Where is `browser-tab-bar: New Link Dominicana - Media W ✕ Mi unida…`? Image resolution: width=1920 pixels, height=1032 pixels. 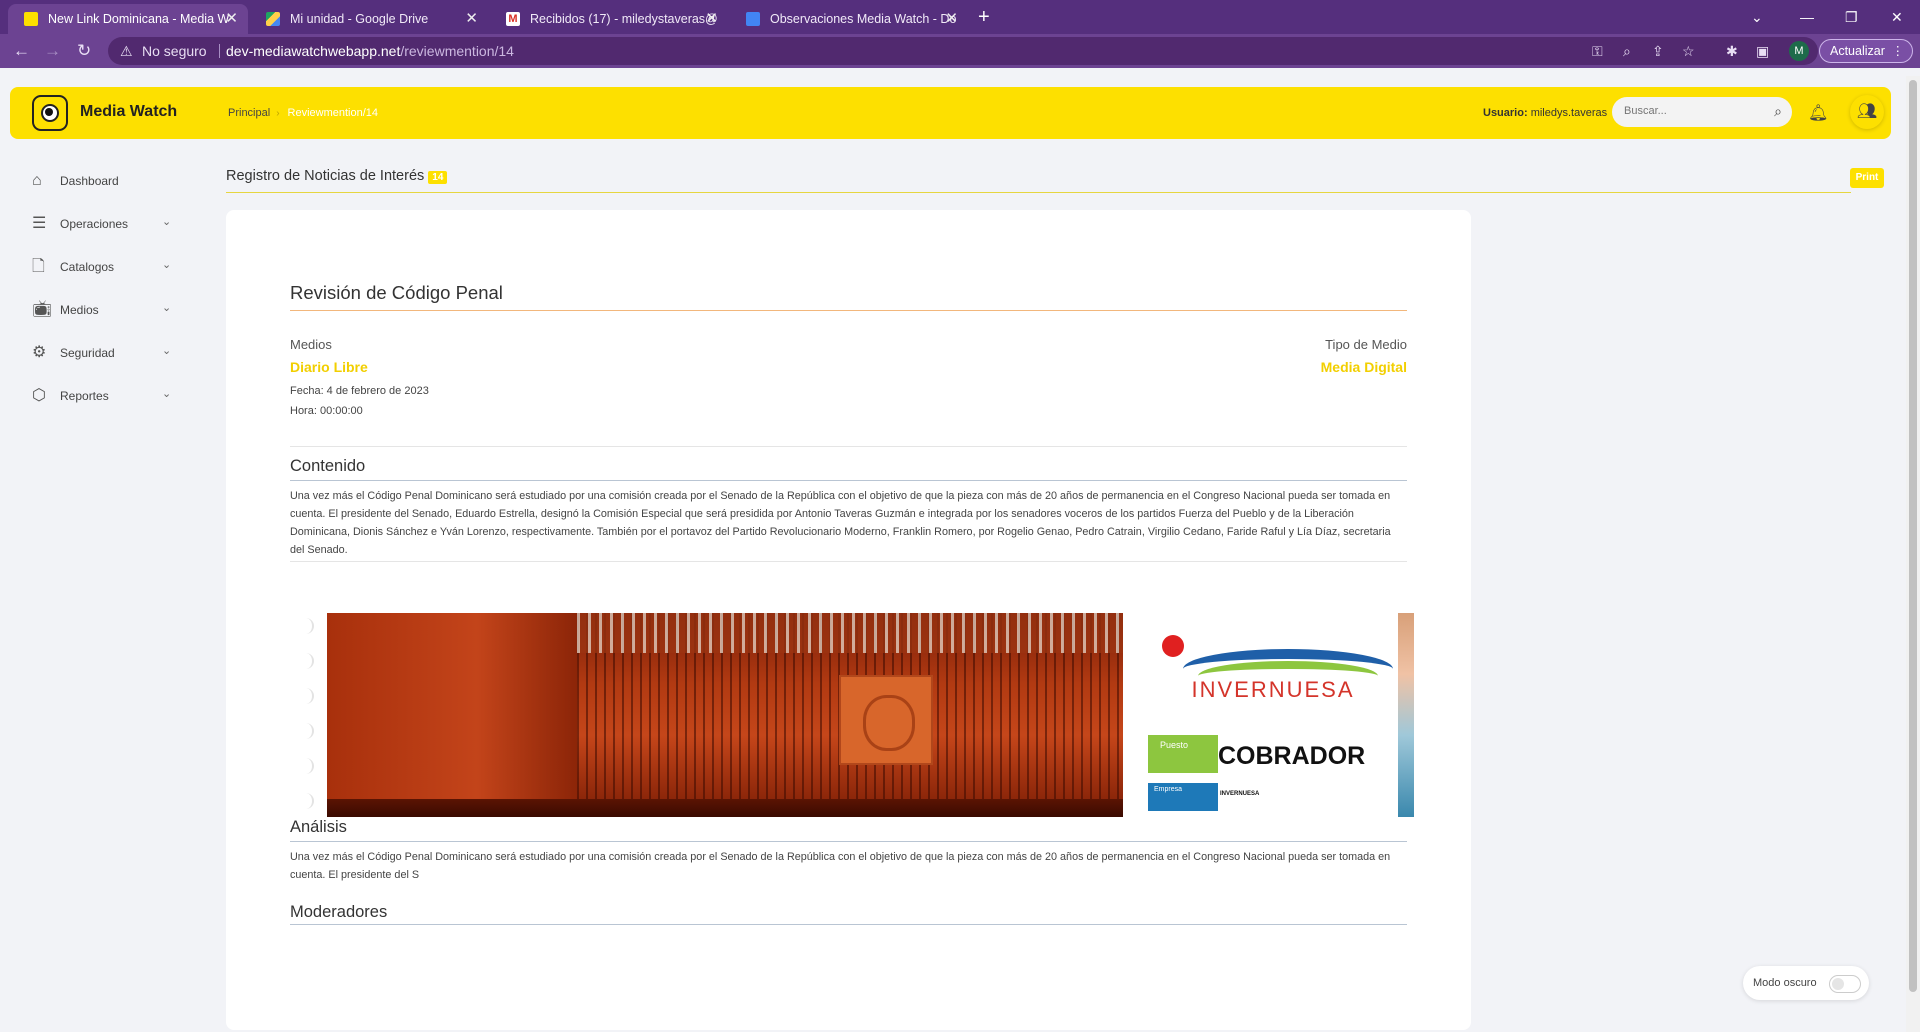 browser-tab-bar: New Link Dominicana - Media W ✕ Mi unida… is located at coordinates (960, 17).